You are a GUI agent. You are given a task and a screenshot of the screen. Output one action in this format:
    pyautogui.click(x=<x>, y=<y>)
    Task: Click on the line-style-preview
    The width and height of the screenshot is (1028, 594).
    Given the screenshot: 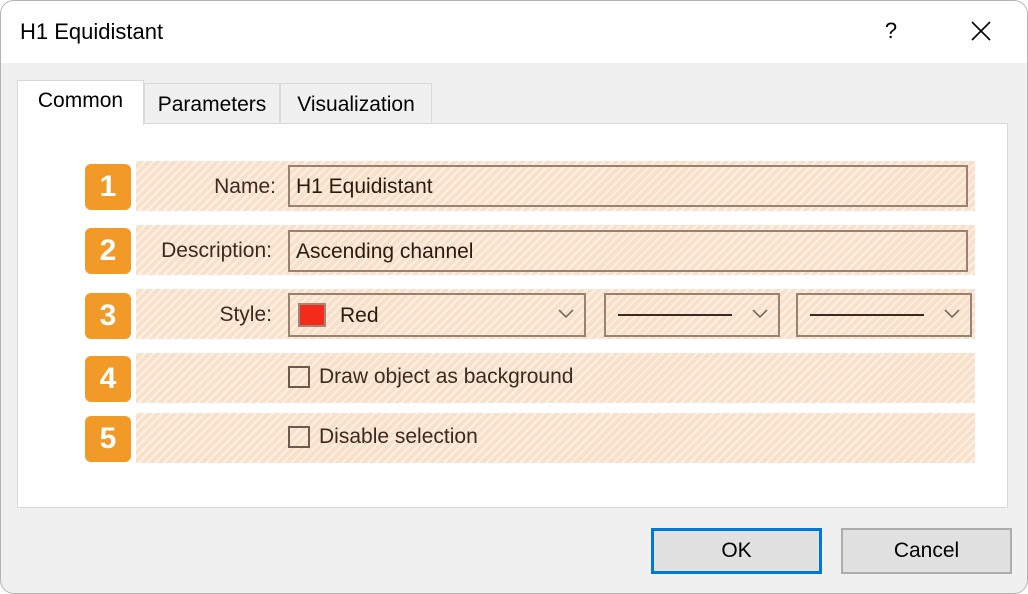 What is the action you would take?
    pyautogui.click(x=675, y=315)
    